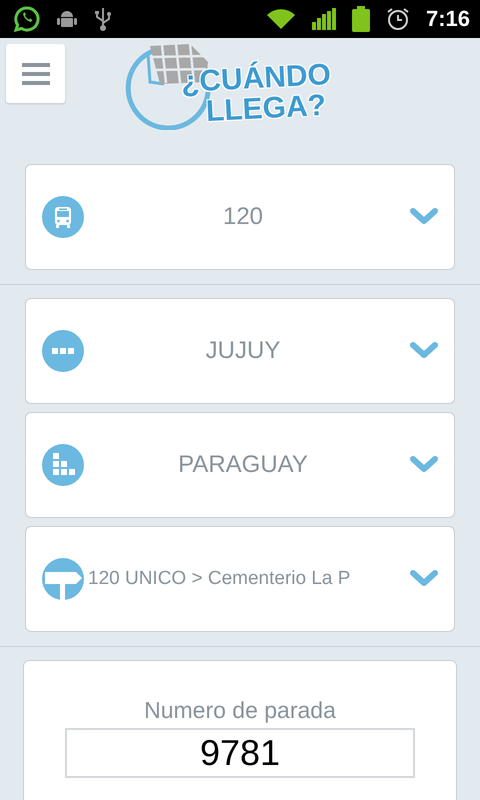 The image size is (480, 800). I want to click on status-time: 7:16, so click(448, 19).